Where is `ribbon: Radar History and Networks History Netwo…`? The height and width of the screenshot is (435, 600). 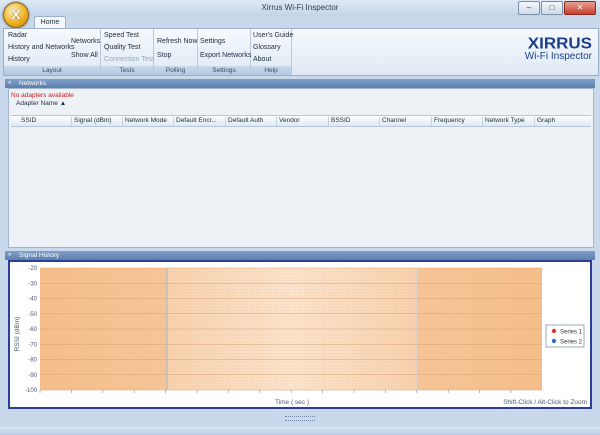
ribbon: Radar History and Networks History Netwo… is located at coordinates (301, 52).